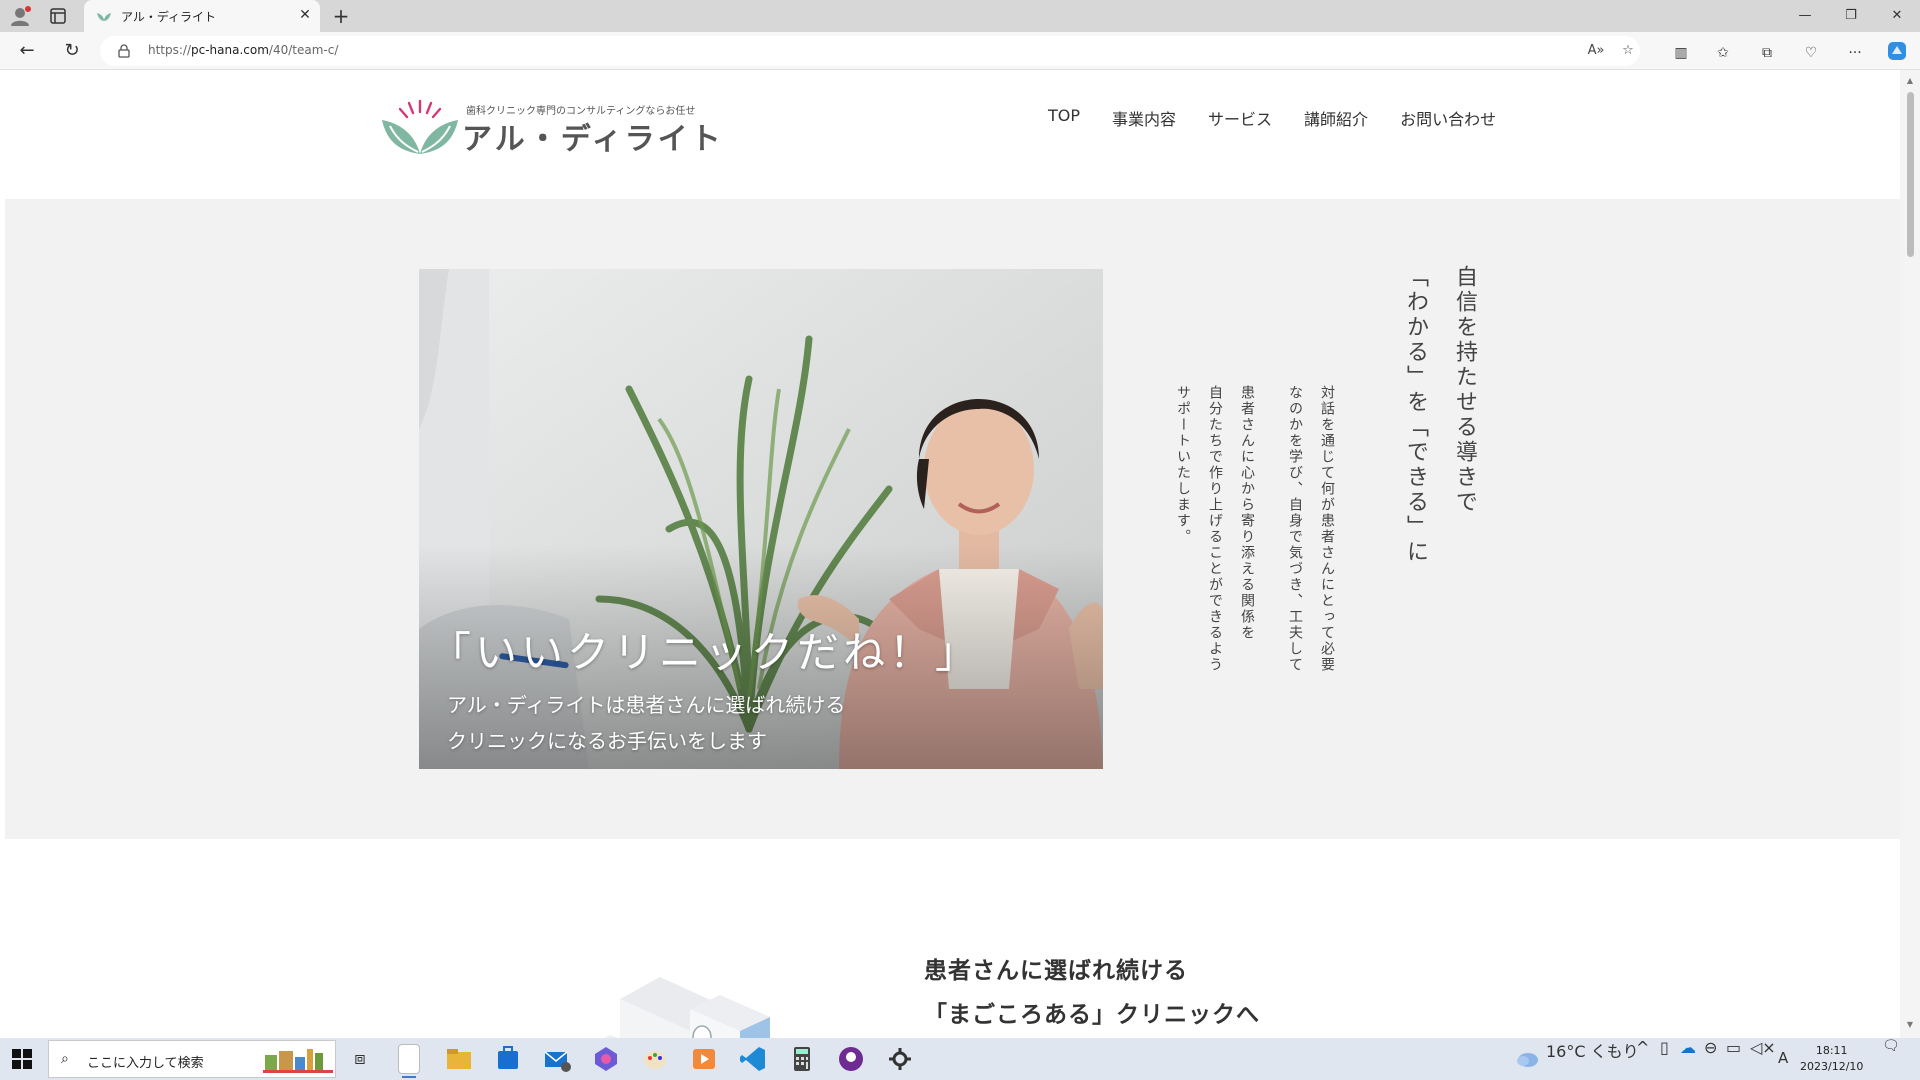  Describe the element at coordinates (1855, 53) in the screenshot. I see `more-menu-icon: ···` at that location.